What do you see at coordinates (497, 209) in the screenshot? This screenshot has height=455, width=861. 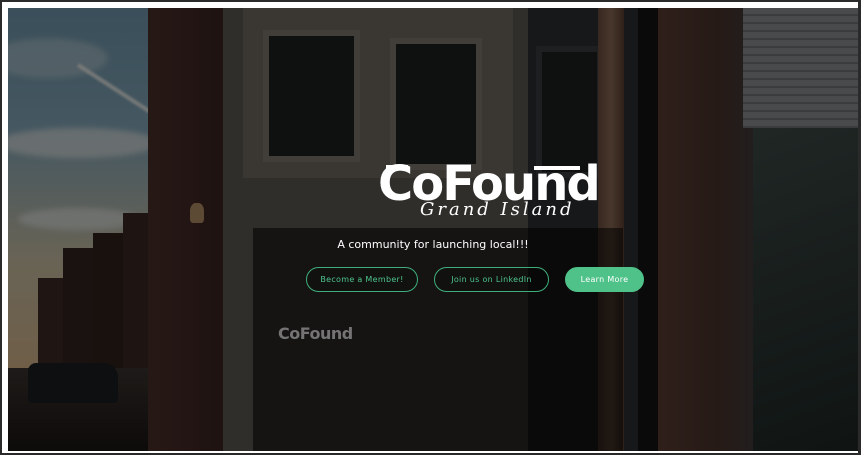 I see `logo-subtitle: Grand Island` at bounding box center [497, 209].